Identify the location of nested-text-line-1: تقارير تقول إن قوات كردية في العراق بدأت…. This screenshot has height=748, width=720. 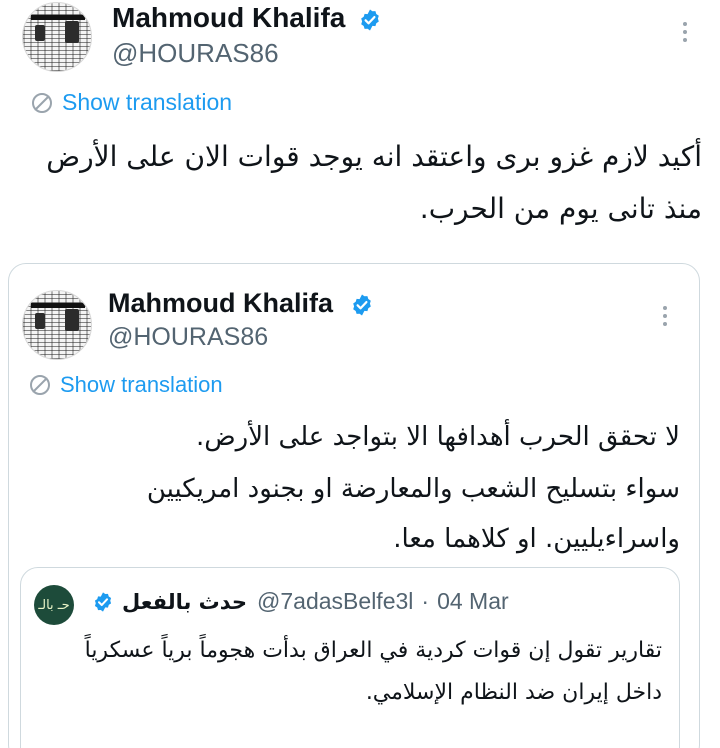
(373, 650).